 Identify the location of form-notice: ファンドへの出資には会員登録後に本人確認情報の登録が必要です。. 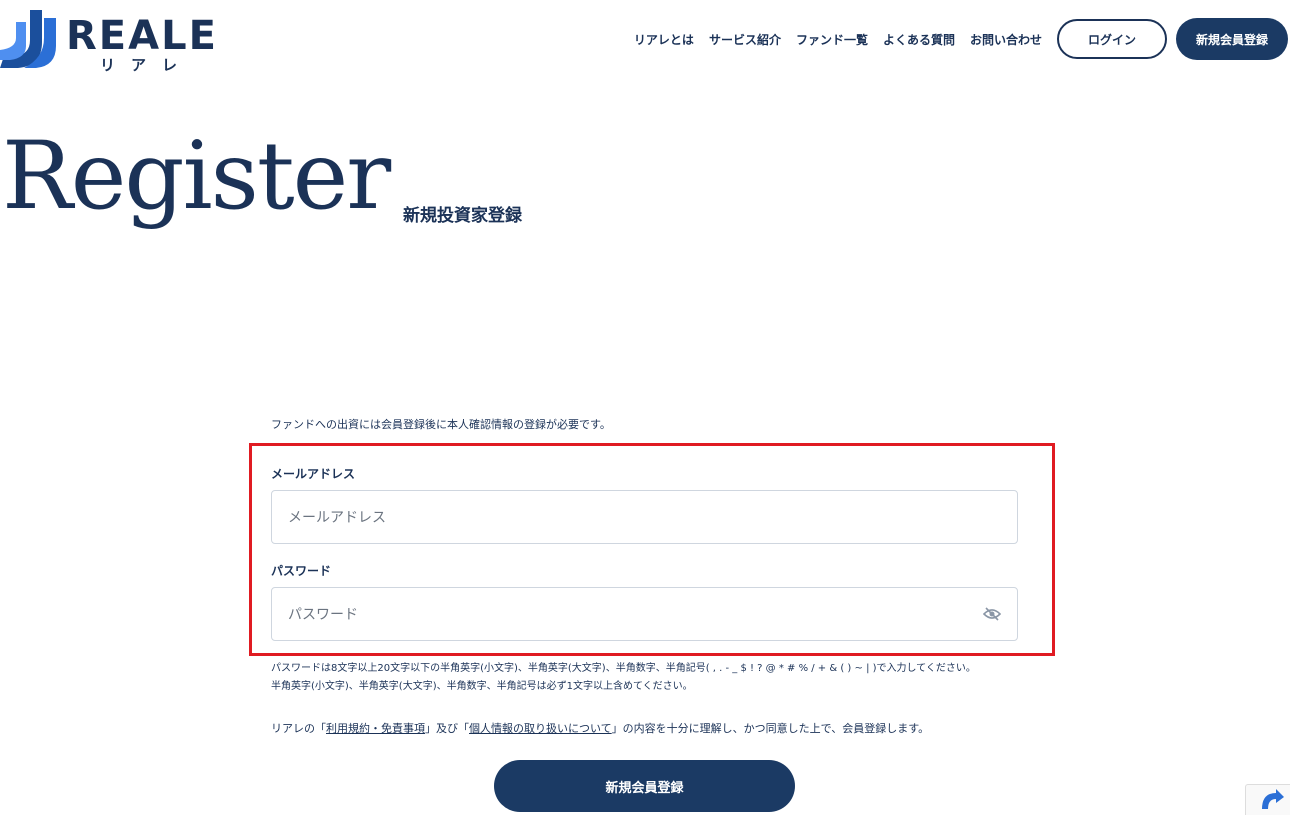
(441, 424).